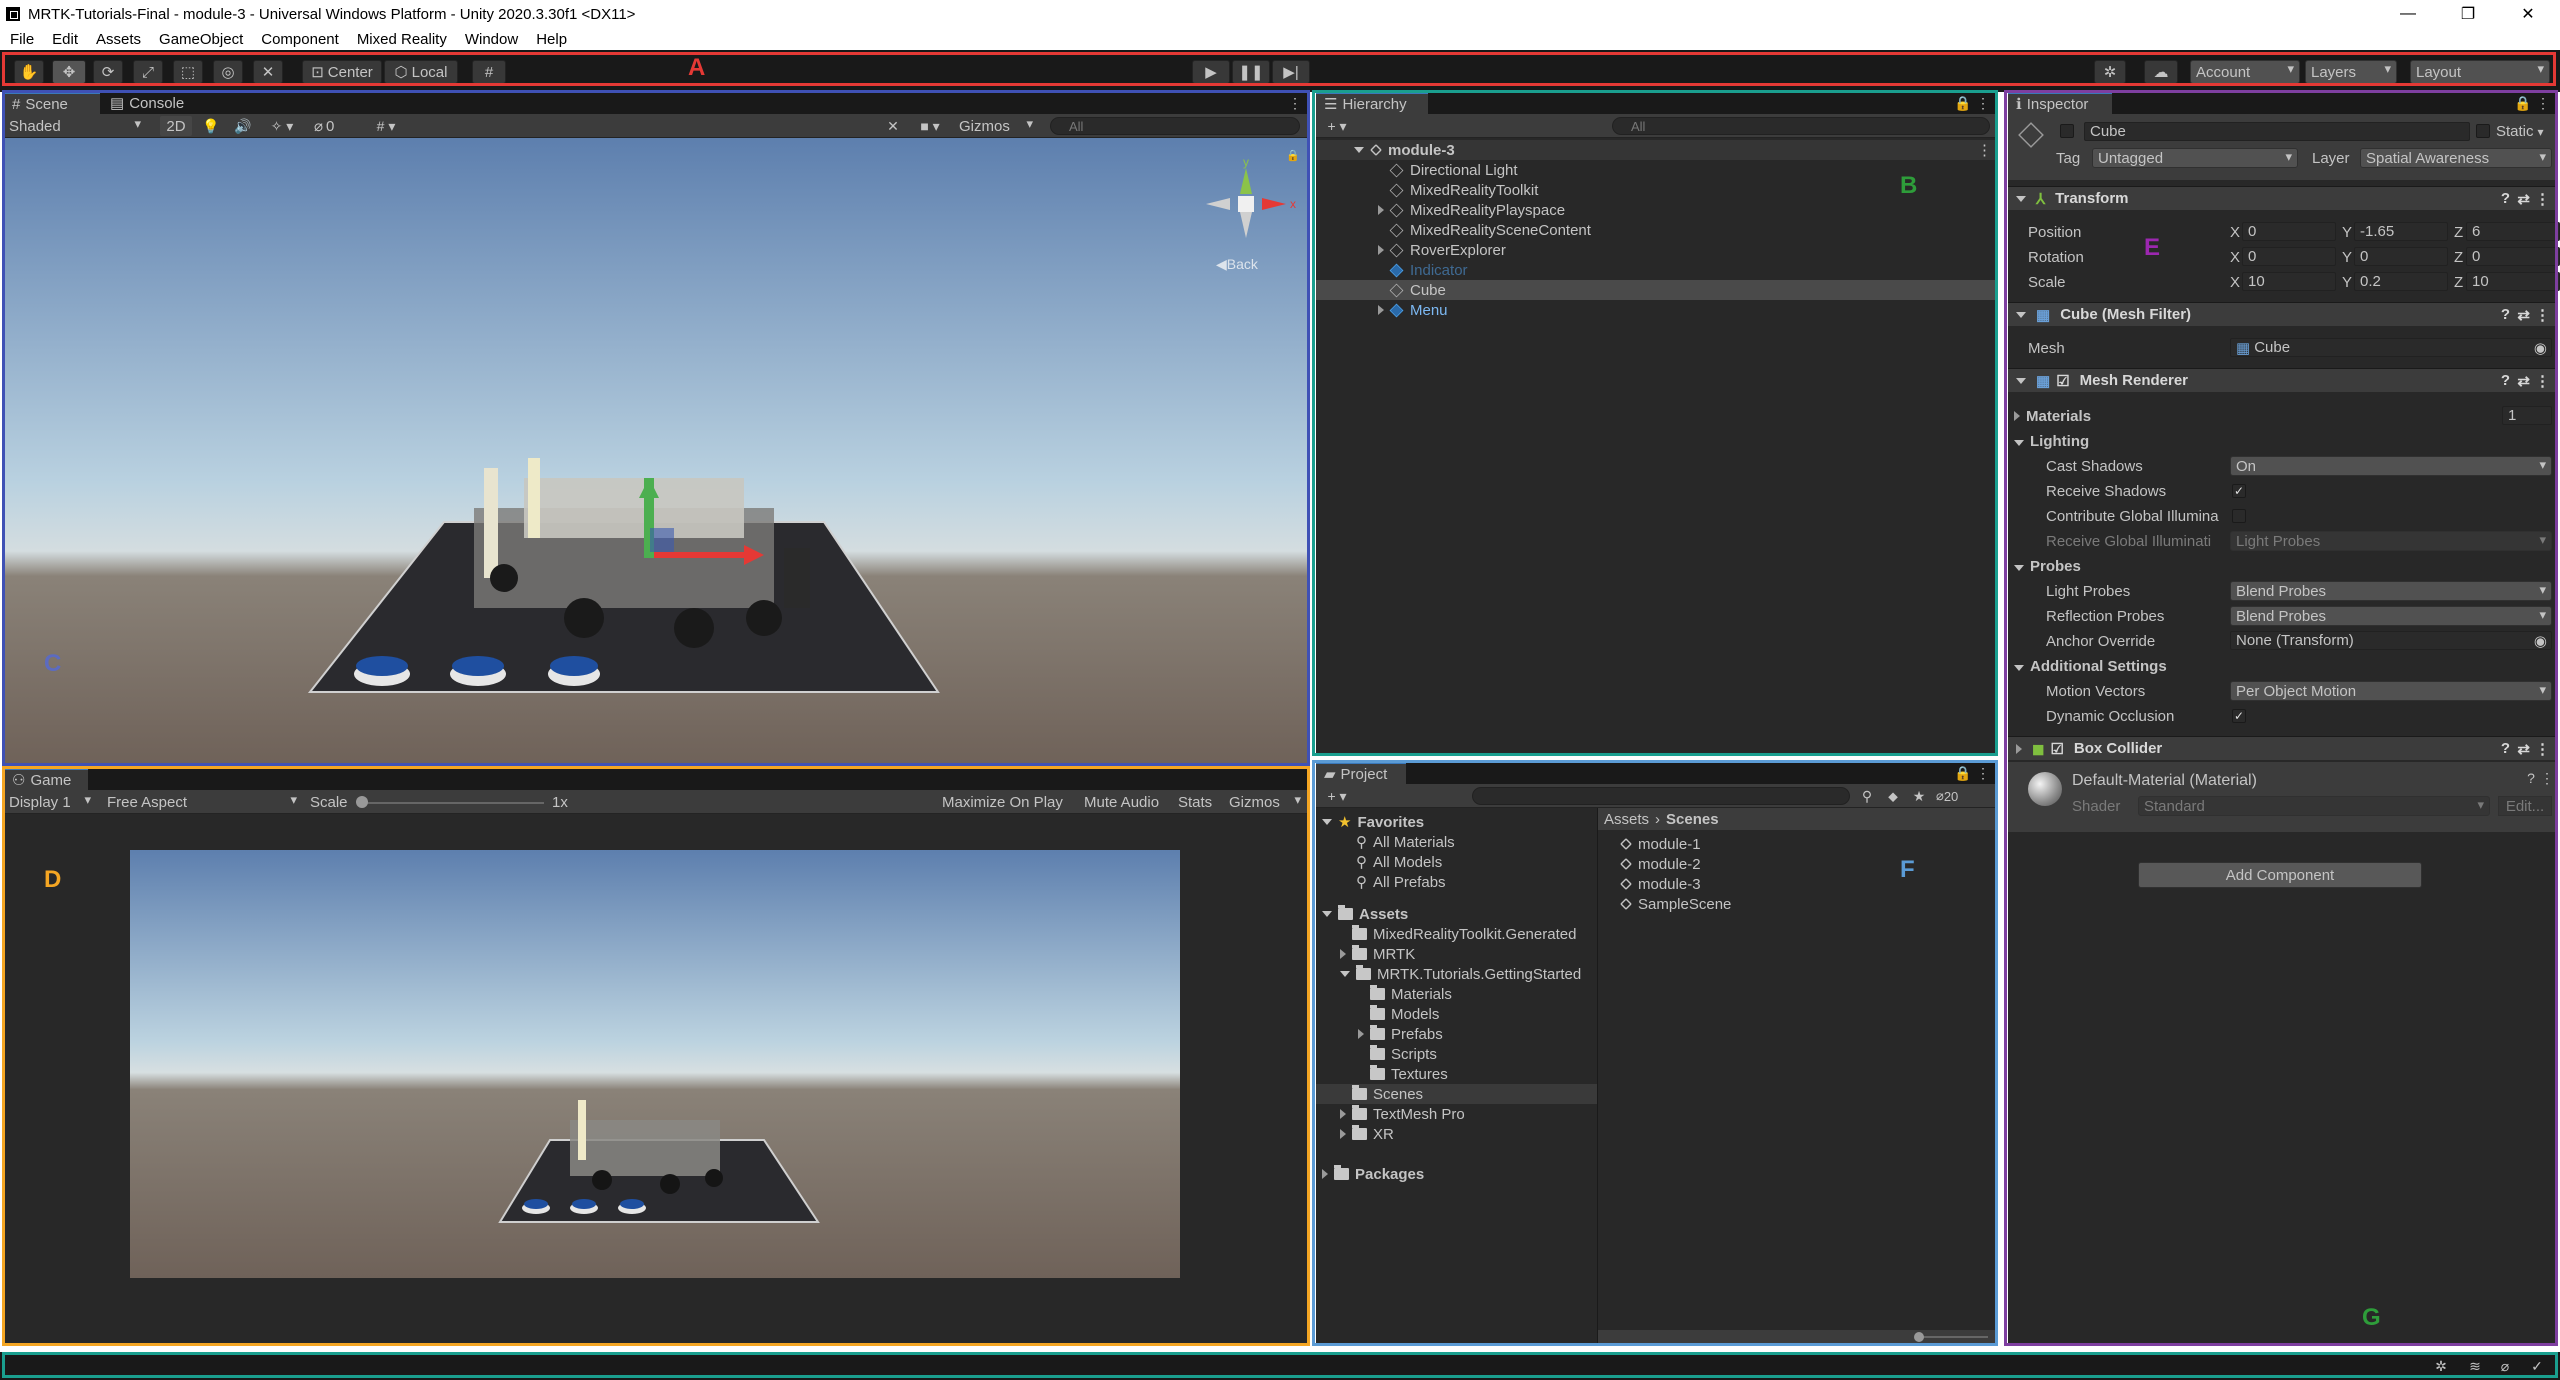 This screenshot has height=1380, width=2560. Describe the element at coordinates (22, 39) in the screenshot. I see `menu-file: File` at that location.